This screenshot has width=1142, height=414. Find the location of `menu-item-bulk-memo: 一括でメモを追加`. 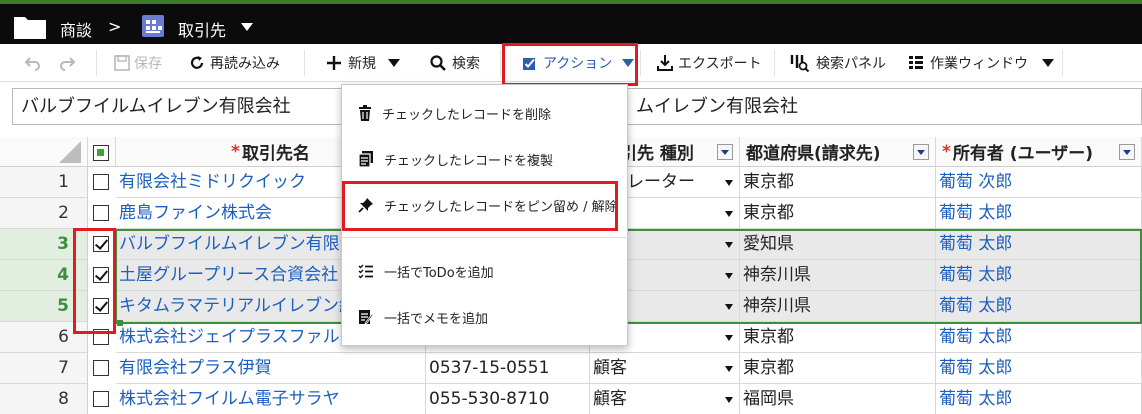

menu-item-bulk-memo: 一括でメモを追加 is located at coordinates (485, 317).